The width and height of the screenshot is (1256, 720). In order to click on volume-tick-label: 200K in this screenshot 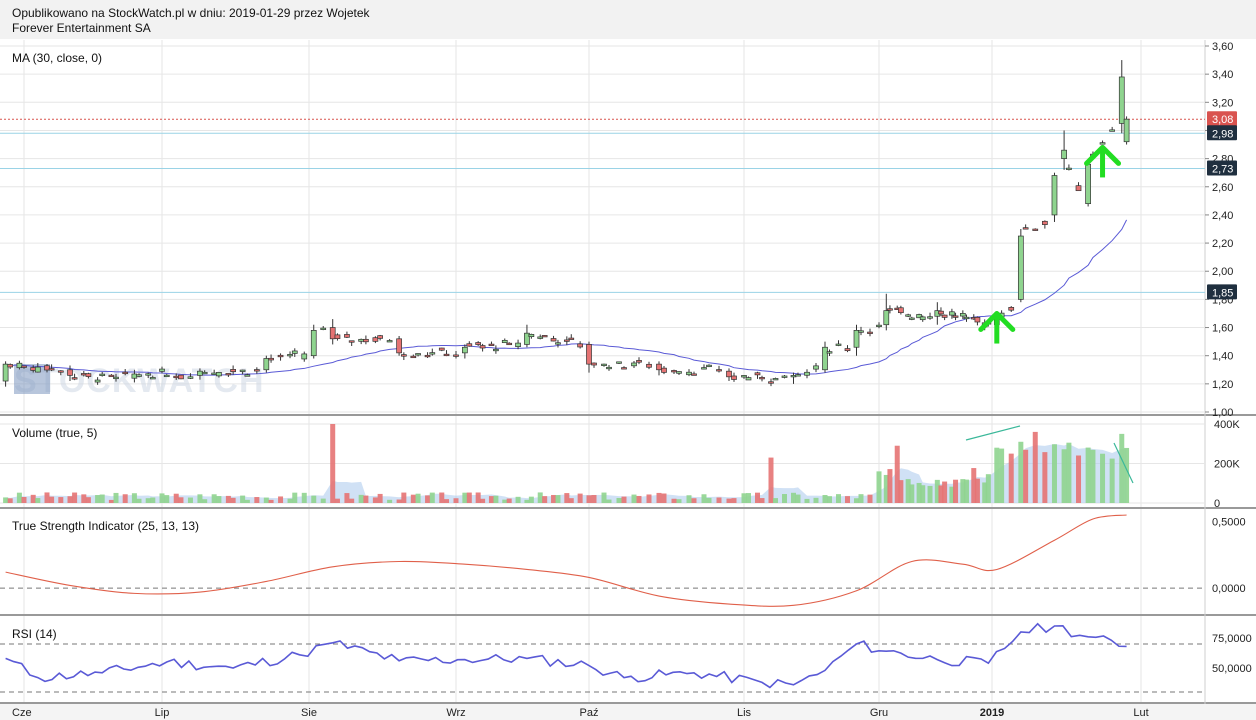, I will do `click(1227, 465)`.